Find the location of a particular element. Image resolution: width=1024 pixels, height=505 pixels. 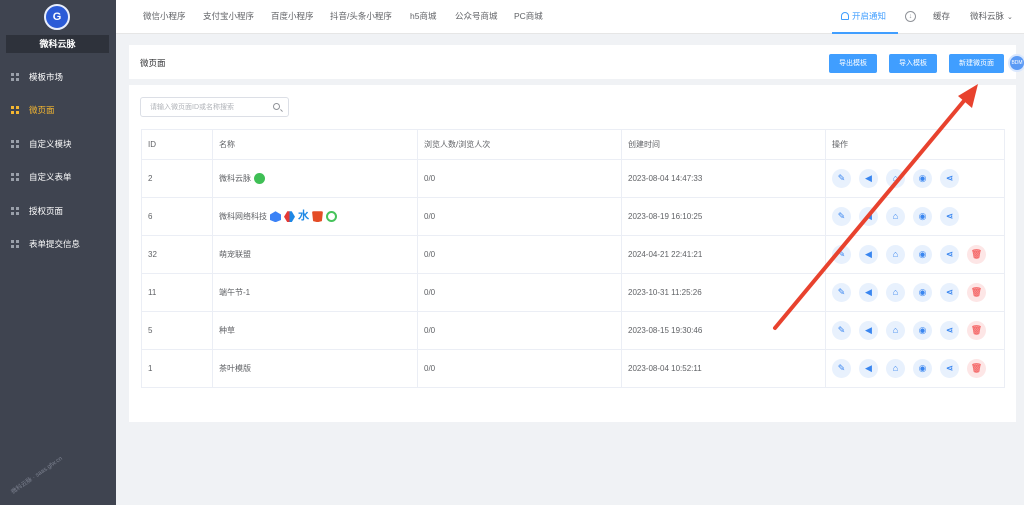

tab-douyin-mini: 抖音/头条小程序 is located at coordinates (361, 17).